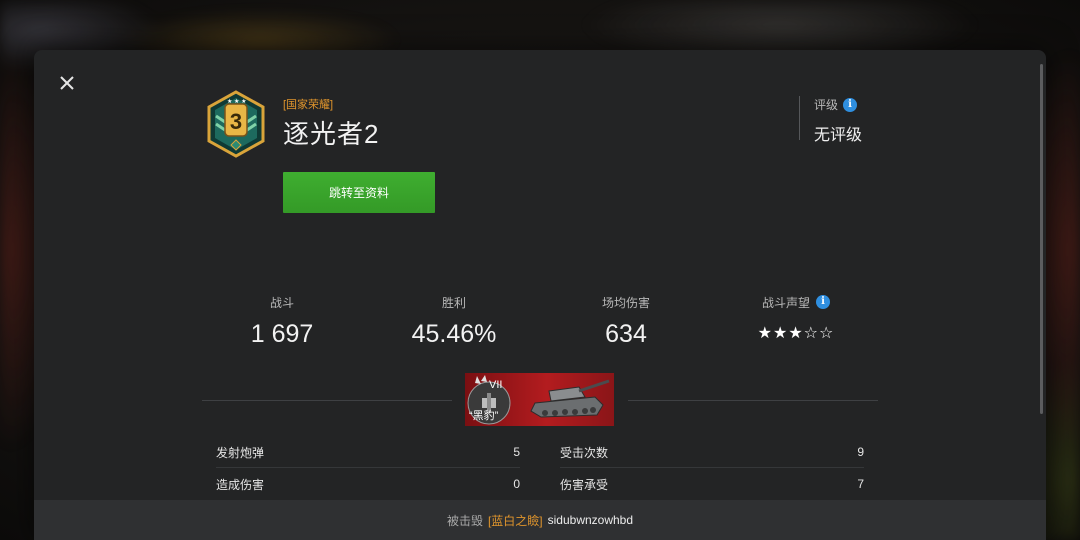 This screenshot has height=540, width=1080. I want to click on stat-battle-reputation: 战斗声望 i ★★★☆☆, so click(796, 318).